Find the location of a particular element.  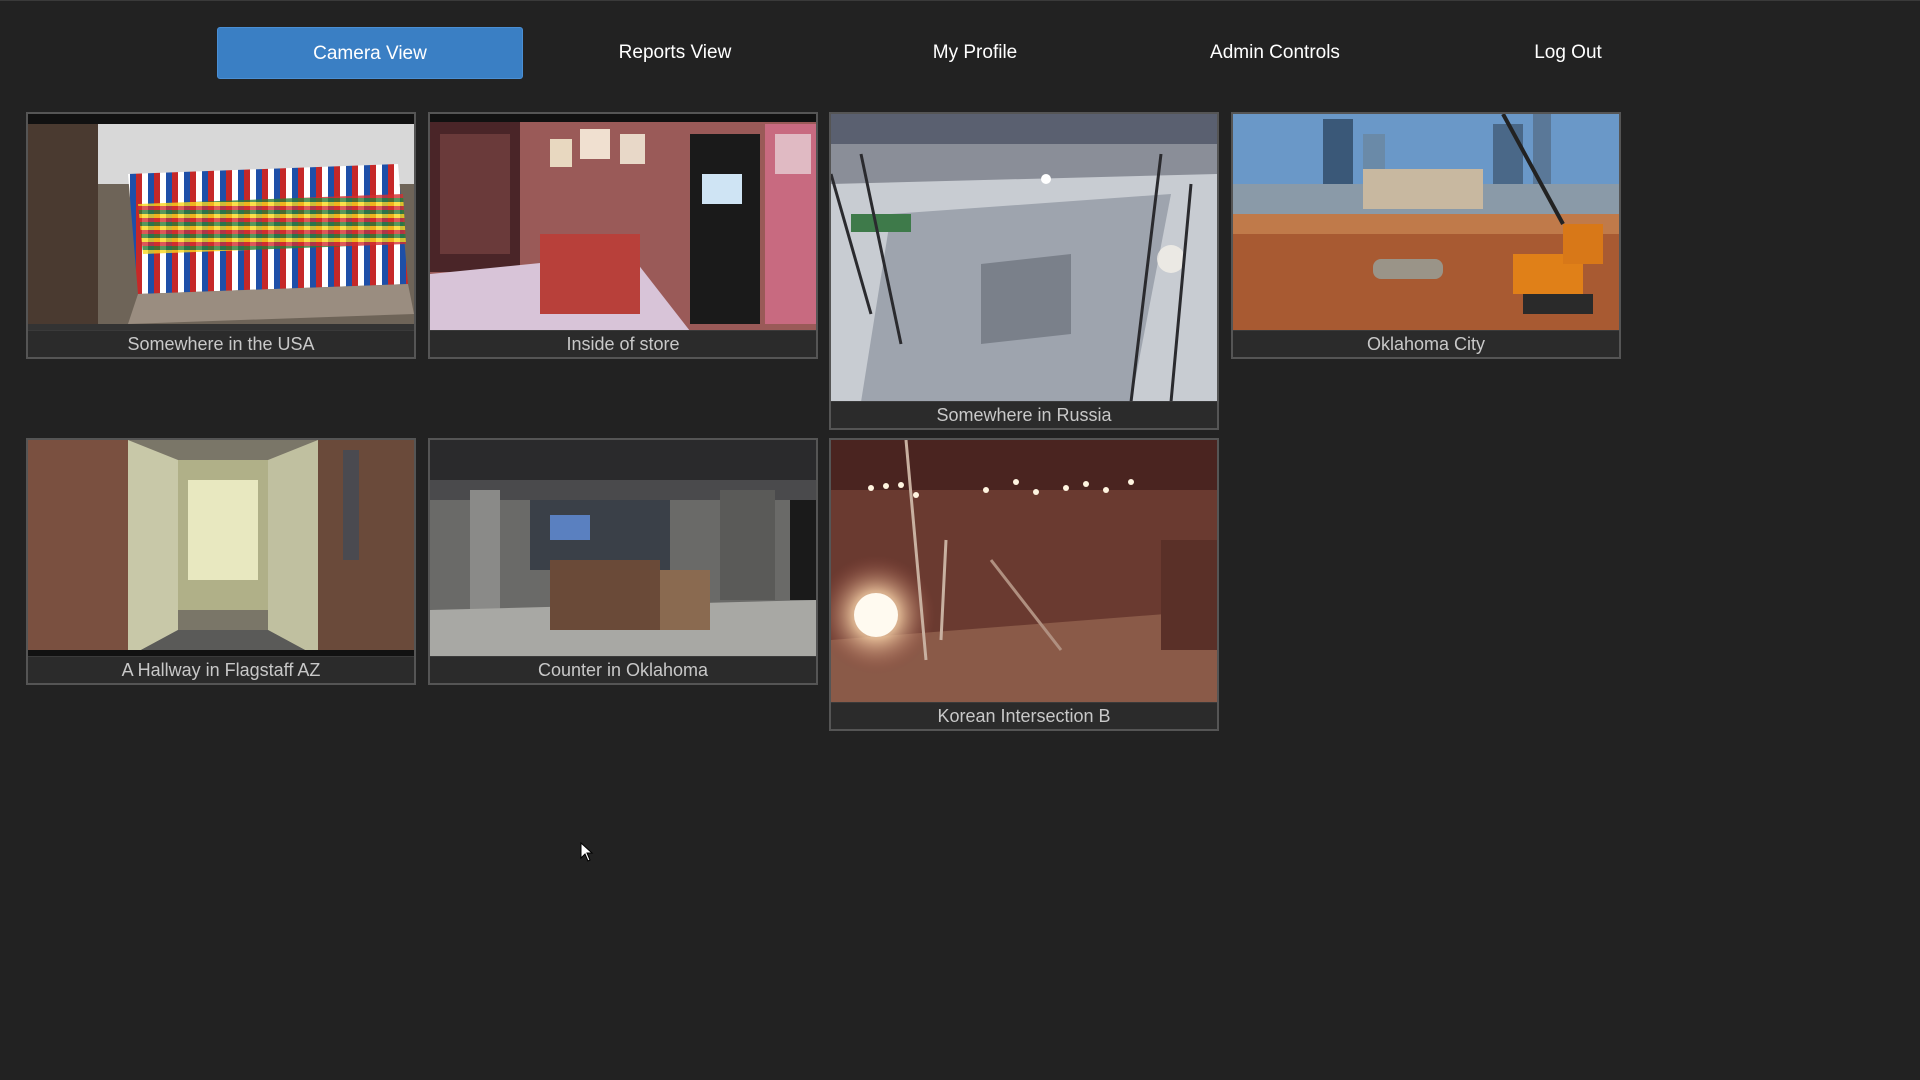

camera-tile: Korean Intersection B is located at coordinates (1024, 584).